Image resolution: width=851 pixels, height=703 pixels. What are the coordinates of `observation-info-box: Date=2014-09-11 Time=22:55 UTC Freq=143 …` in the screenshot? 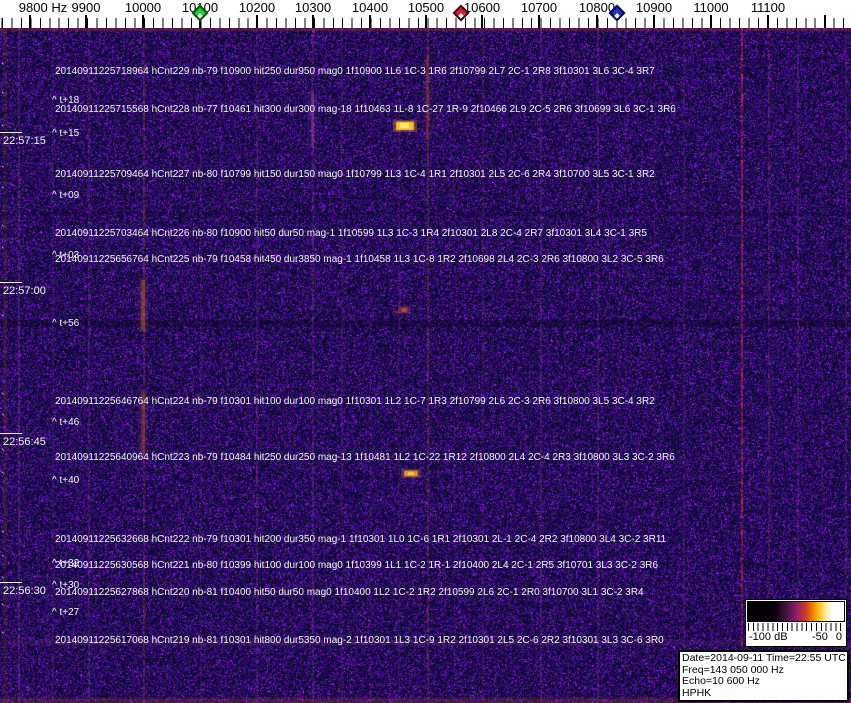 It's located at (763, 676).